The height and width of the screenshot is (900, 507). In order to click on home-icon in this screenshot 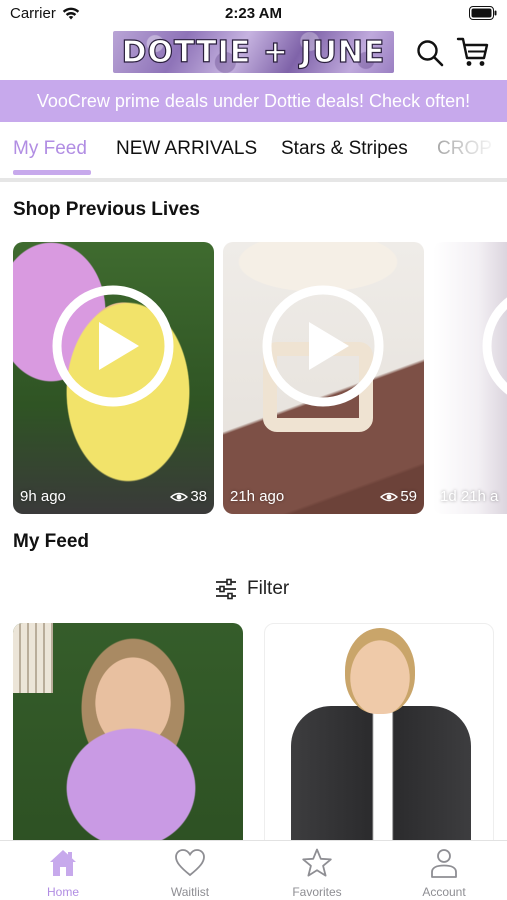, I will do `click(63, 863)`.